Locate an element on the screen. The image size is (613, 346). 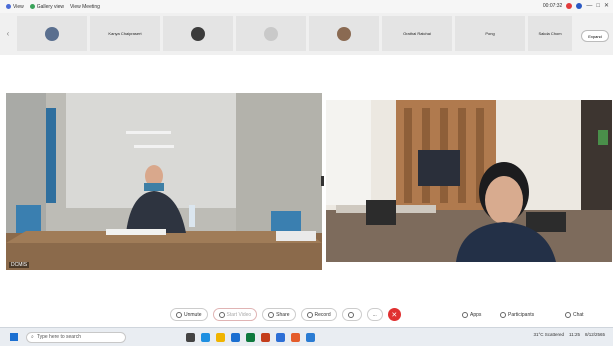
apps-button: Apps is located at coordinates (471, 314).